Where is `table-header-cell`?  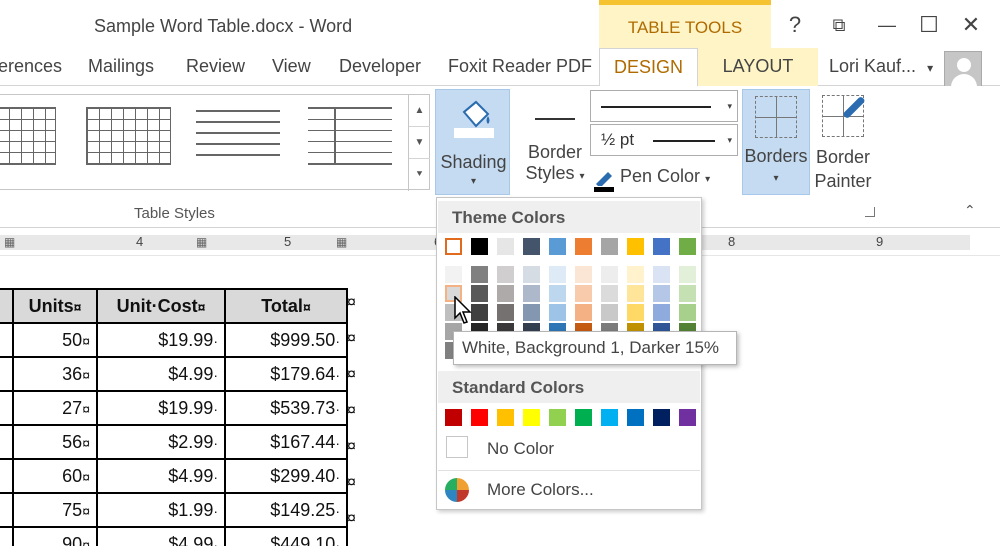 table-header-cell is located at coordinates (7, 306).